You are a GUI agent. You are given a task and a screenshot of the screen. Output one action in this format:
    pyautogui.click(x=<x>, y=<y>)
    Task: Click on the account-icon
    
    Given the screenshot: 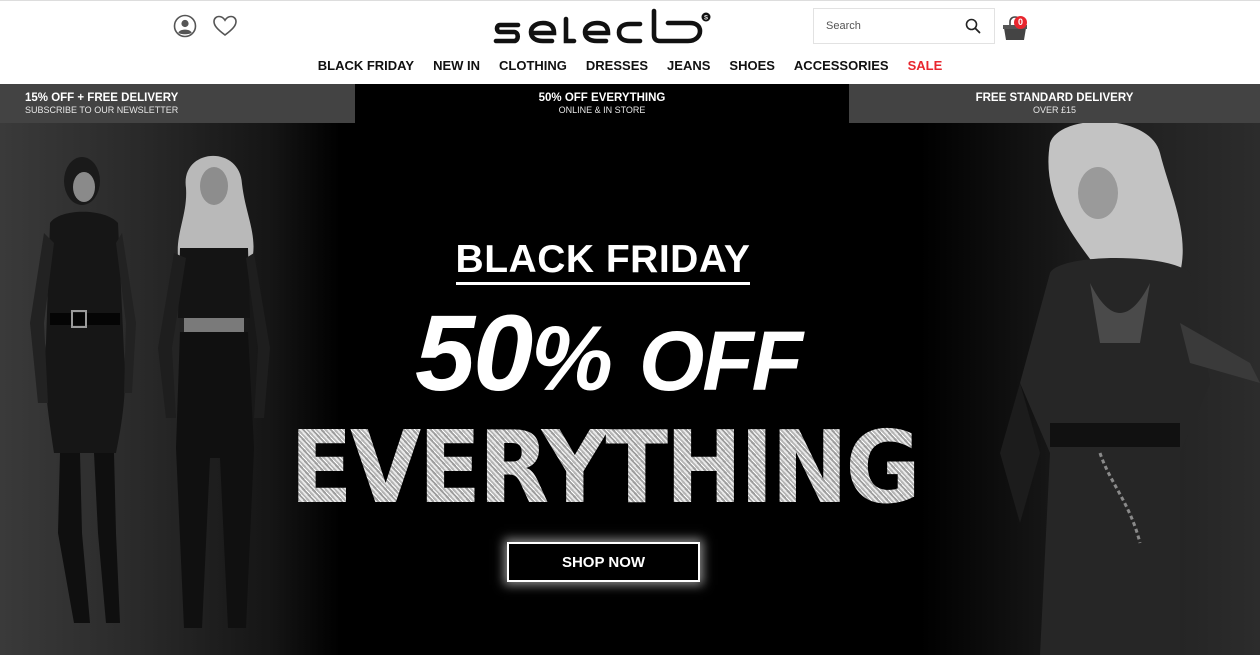 What is the action you would take?
    pyautogui.click(x=185, y=26)
    